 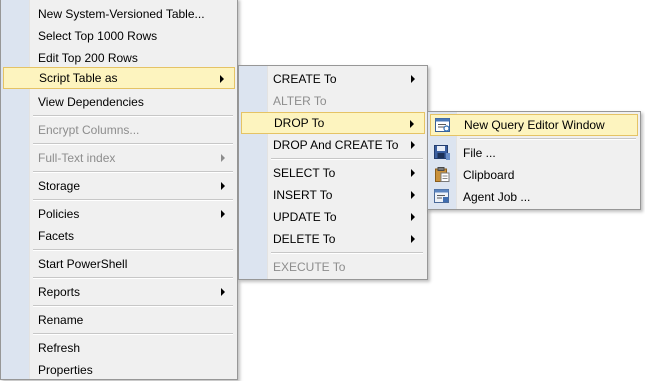 What do you see at coordinates (305, 79) in the screenshot?
I see `menu-item-label: CREATE To` at bounding box center [305, 79].